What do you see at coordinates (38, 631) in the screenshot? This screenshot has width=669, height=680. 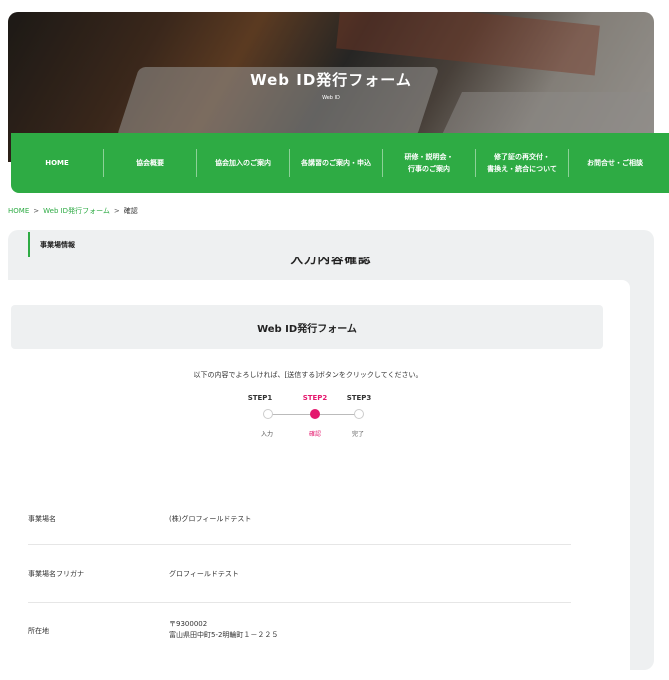 I see `field-label: 所在地` at bounding box center [38, 631].